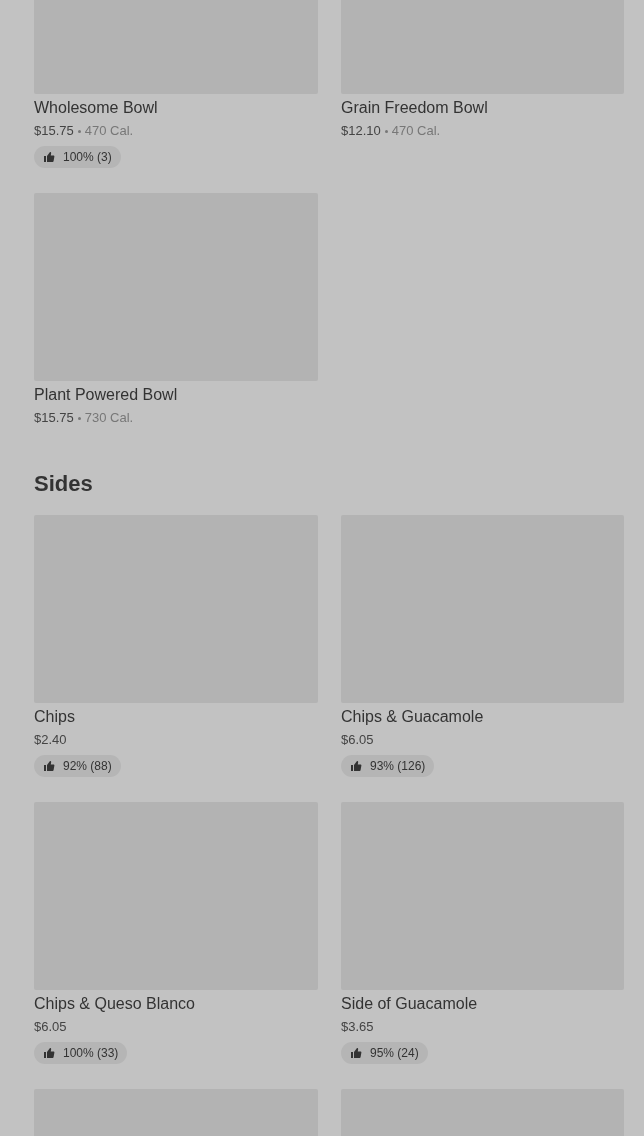  Describe the element at coordinates (96, 108) in the screenshot. I see `item-name: Wholesome Bowl` at that location.